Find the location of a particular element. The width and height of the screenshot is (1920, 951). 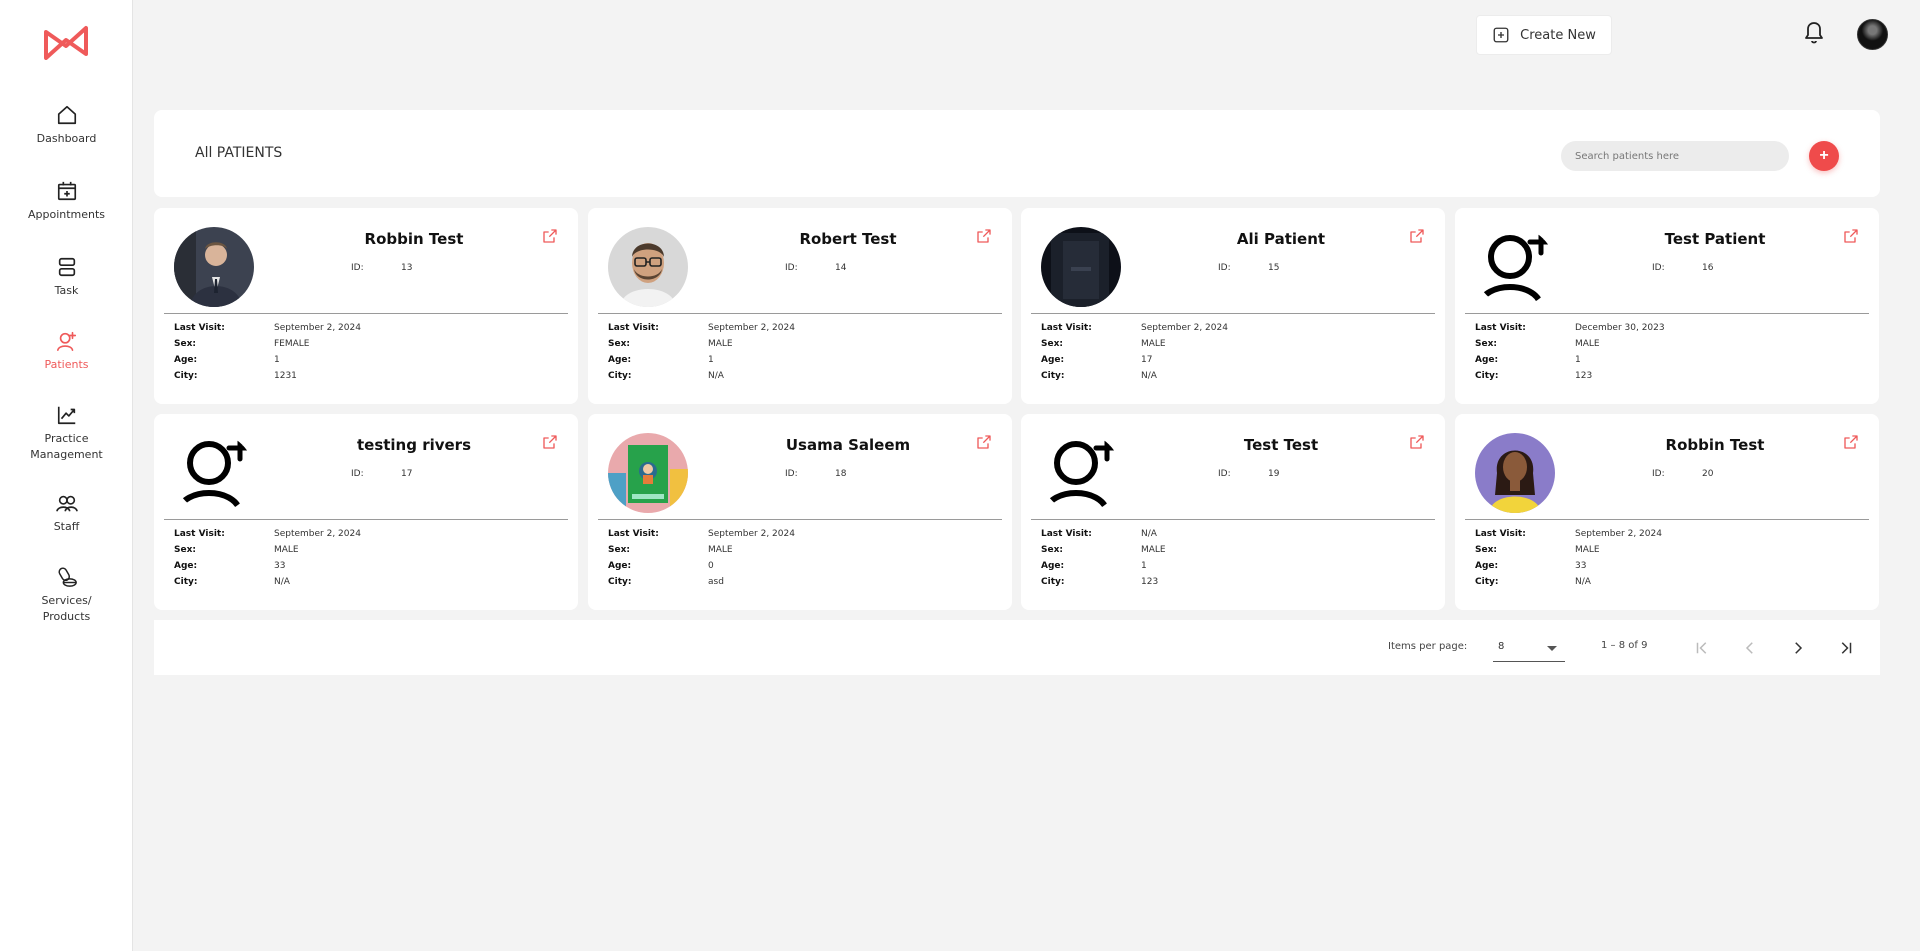

patients-header-card: All PATIENTS + is located at coordinates (1017, 153).